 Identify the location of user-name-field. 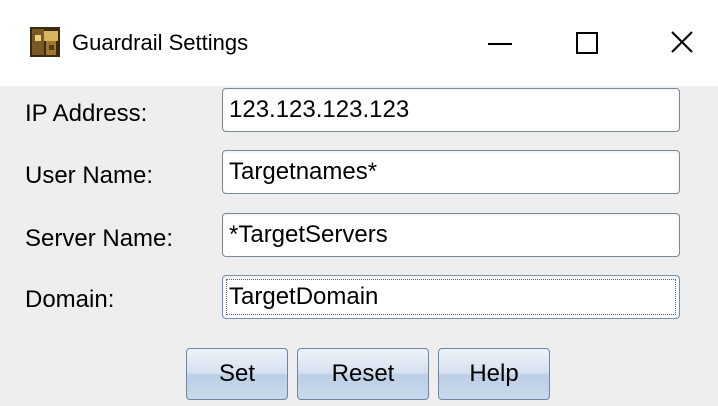
(451, 172).